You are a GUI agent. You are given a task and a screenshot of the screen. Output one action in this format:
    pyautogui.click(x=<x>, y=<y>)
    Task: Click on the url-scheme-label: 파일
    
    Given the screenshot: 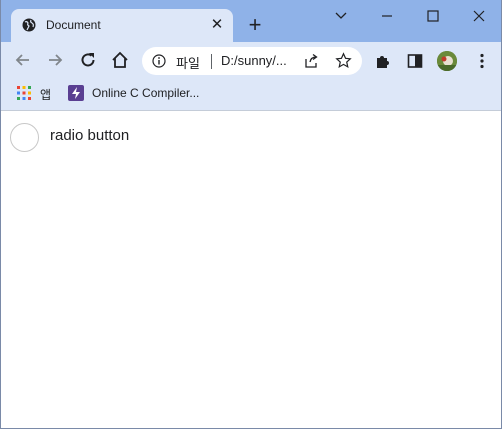 What is the action you would take?
    pyautogui.click(x=188, y=63)
    